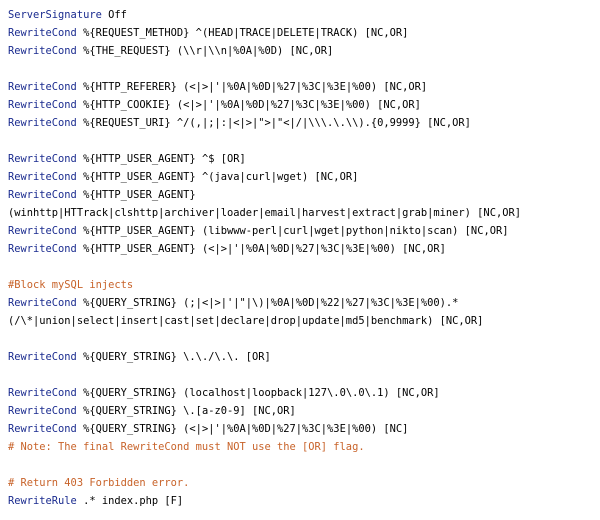 The image size is (600, 520). What do you see at coordinates (71, 285) in the screenshot?
I see `comment-text: #Block mySQL injects` at bounding box center [71, 285].